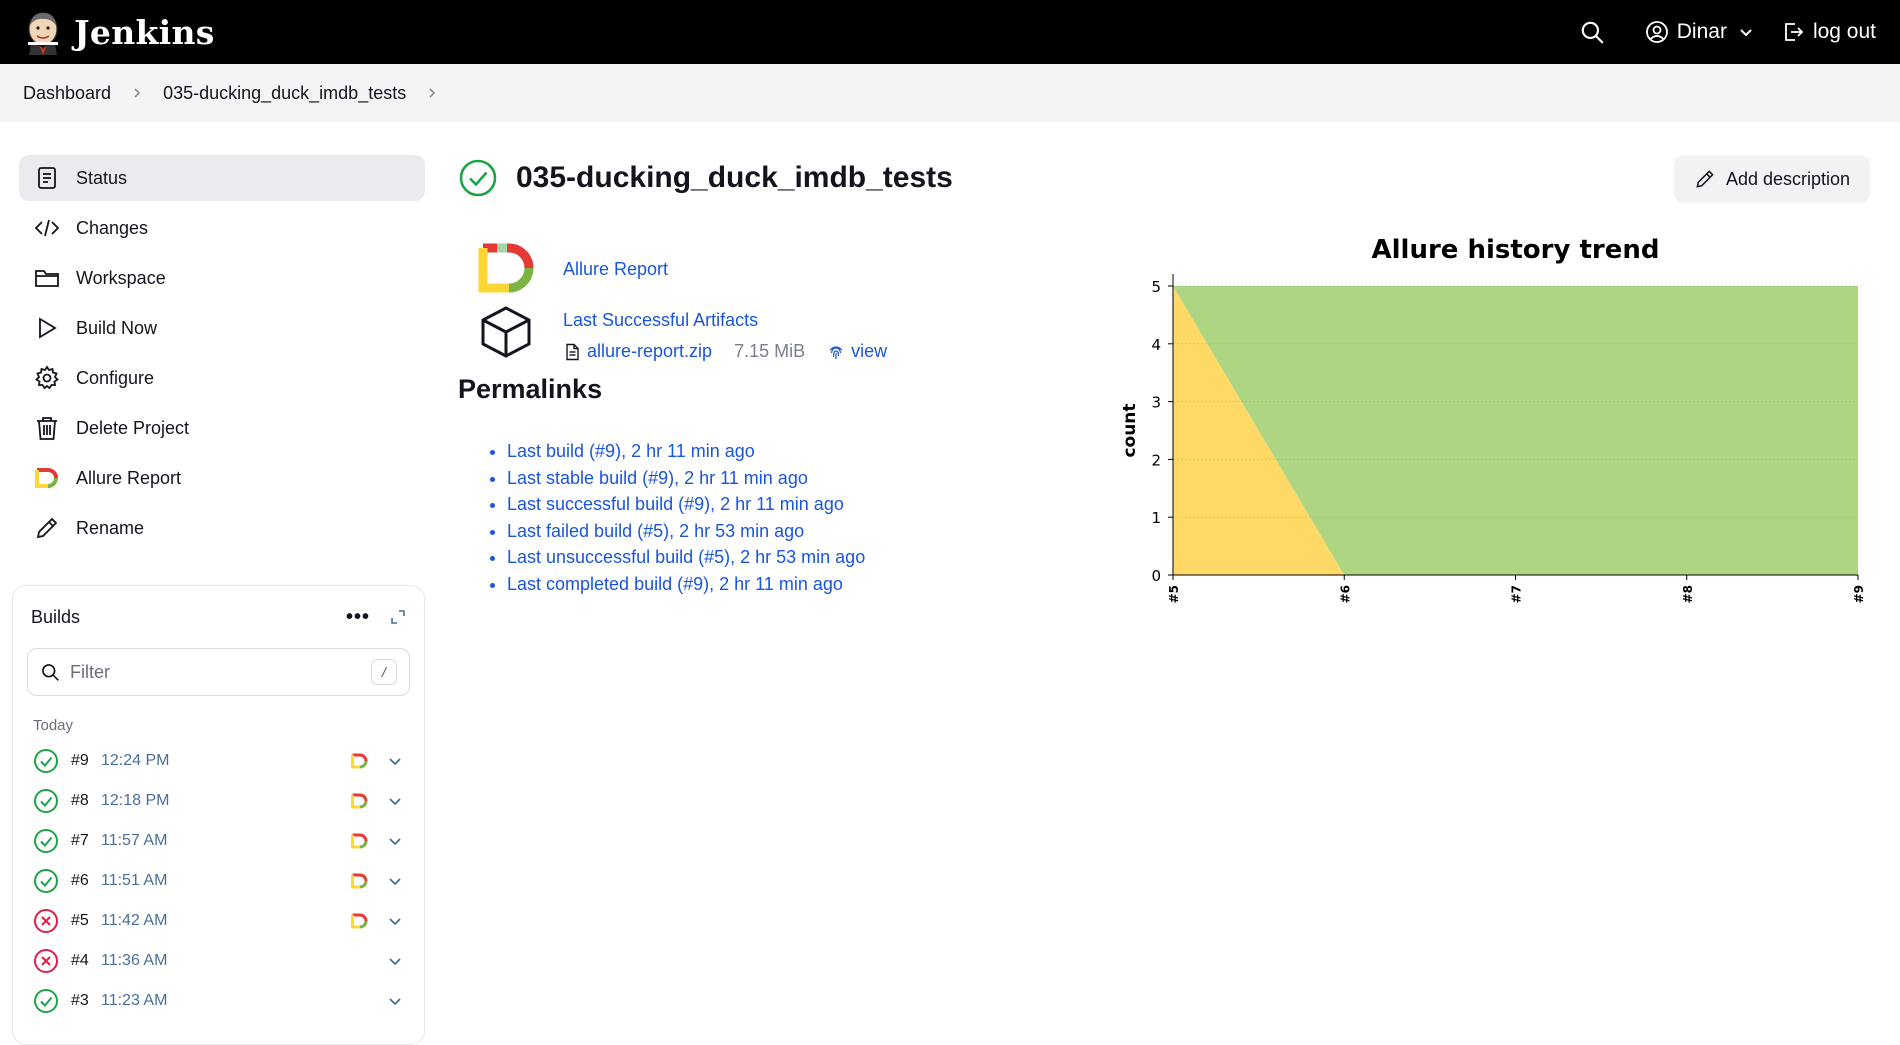 The image size is (1900, 1045). What do you see at coordinates (222, 428) in the screenshot?
I see `task-delete-project: Delete Project` at bounding box center [222, 428].